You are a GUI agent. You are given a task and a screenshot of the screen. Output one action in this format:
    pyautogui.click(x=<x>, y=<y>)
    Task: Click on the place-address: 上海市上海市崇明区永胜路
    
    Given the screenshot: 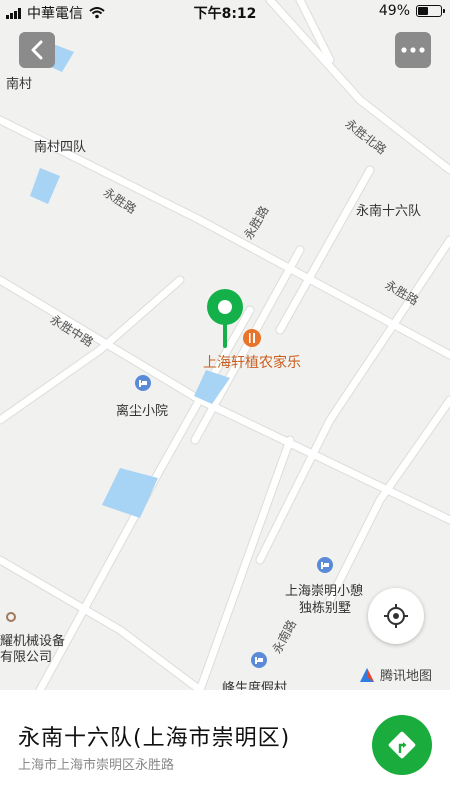 What is the action you would take?
    pyautogui.click(x=96, y=765)
    